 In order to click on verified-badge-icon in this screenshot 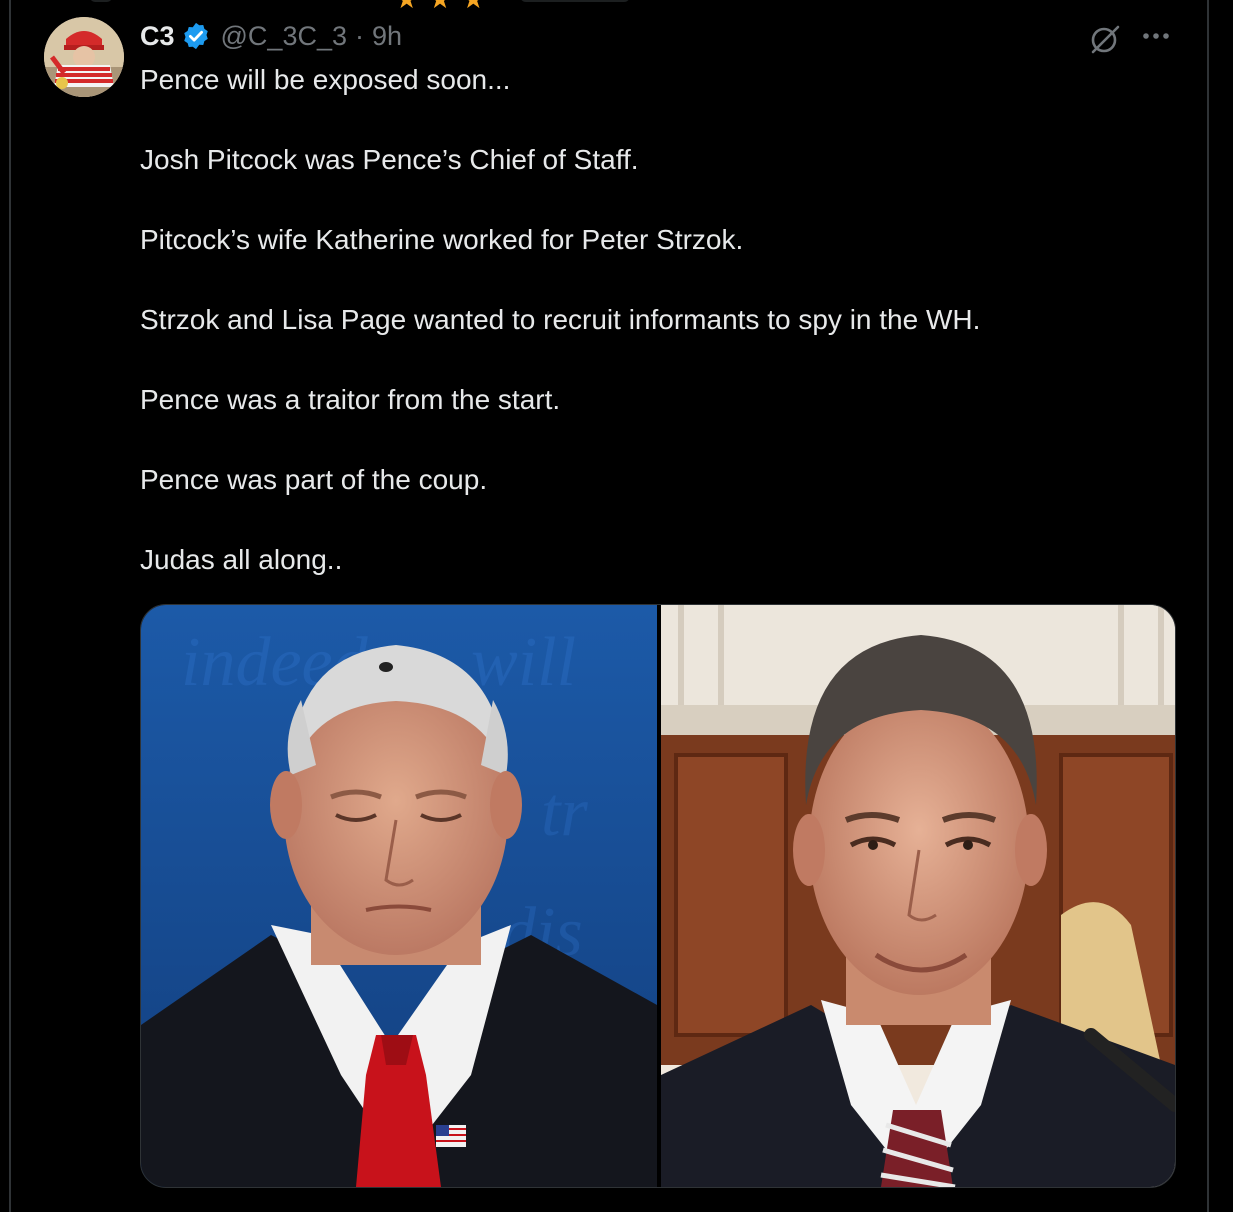, I will do `click(196, 36)`.